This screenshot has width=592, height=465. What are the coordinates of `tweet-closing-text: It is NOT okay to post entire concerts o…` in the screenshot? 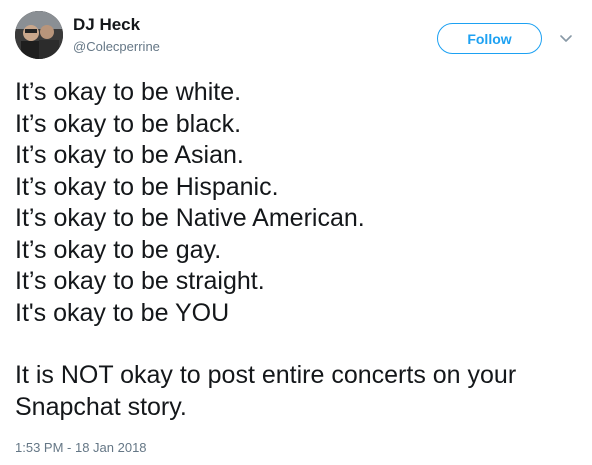 It's located at (266, 391).